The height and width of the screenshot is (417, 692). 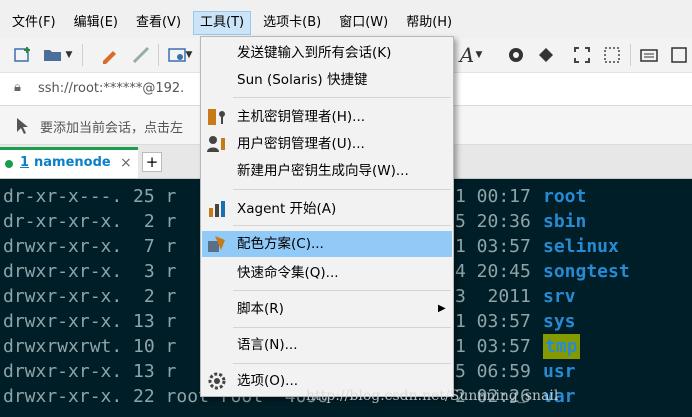 I want to click on terminal-line: drwxr-xr-x. 7 r, so click(x=90, y=246).